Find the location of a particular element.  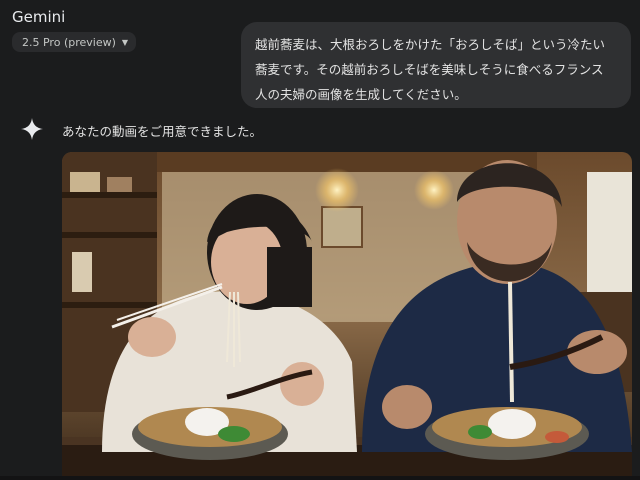

app-title: Gemini is located at coordinates (39, 17).